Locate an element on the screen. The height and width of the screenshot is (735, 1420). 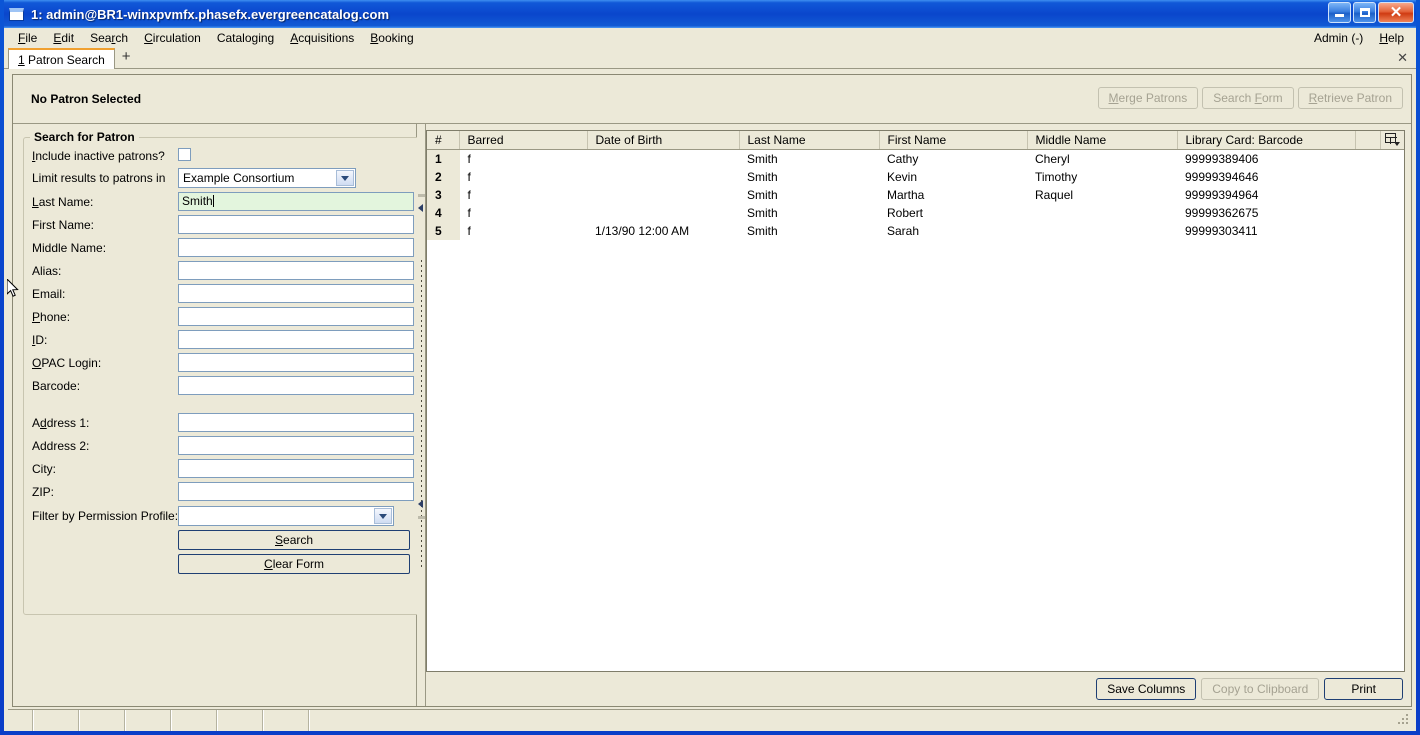
middle-name-label: Middle Name: is located at coordinates (69, 247).